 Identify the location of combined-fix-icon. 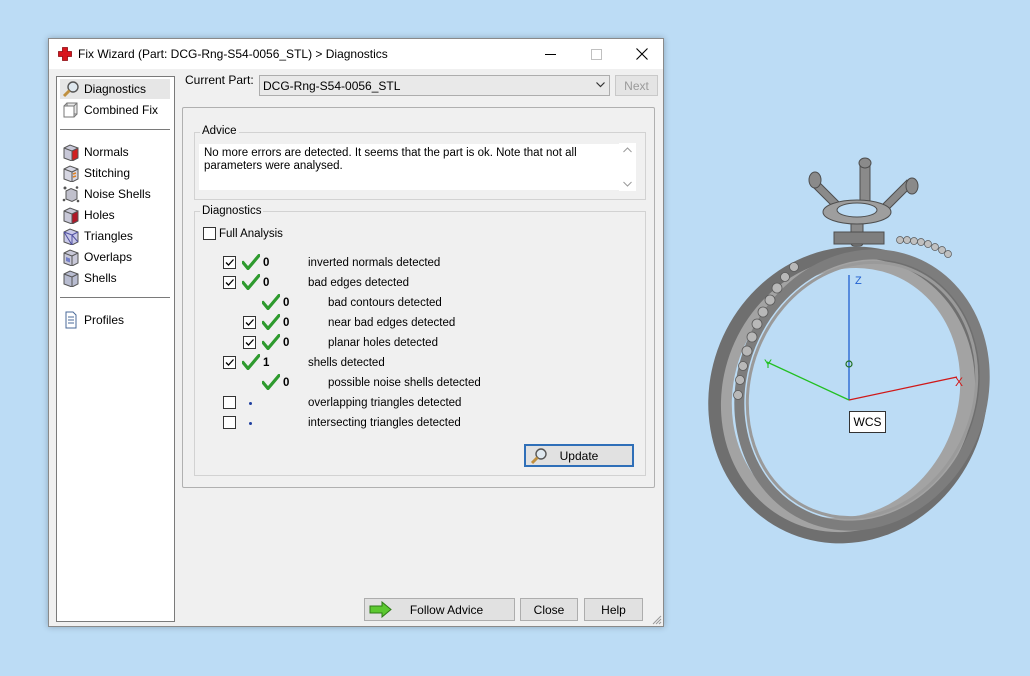
(70, 110).